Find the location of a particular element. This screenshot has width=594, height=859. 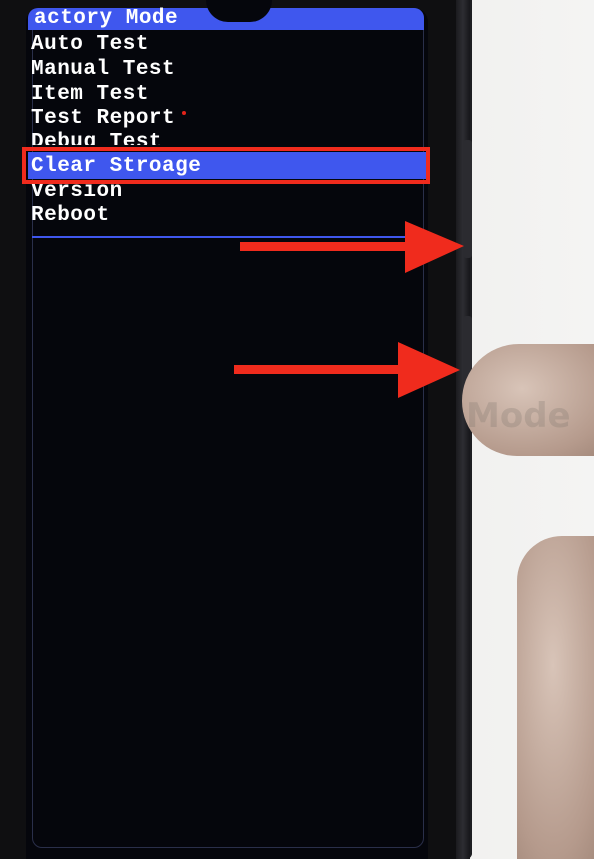

menu-item-test-report: Test Report is located at coordinates (103, 119).